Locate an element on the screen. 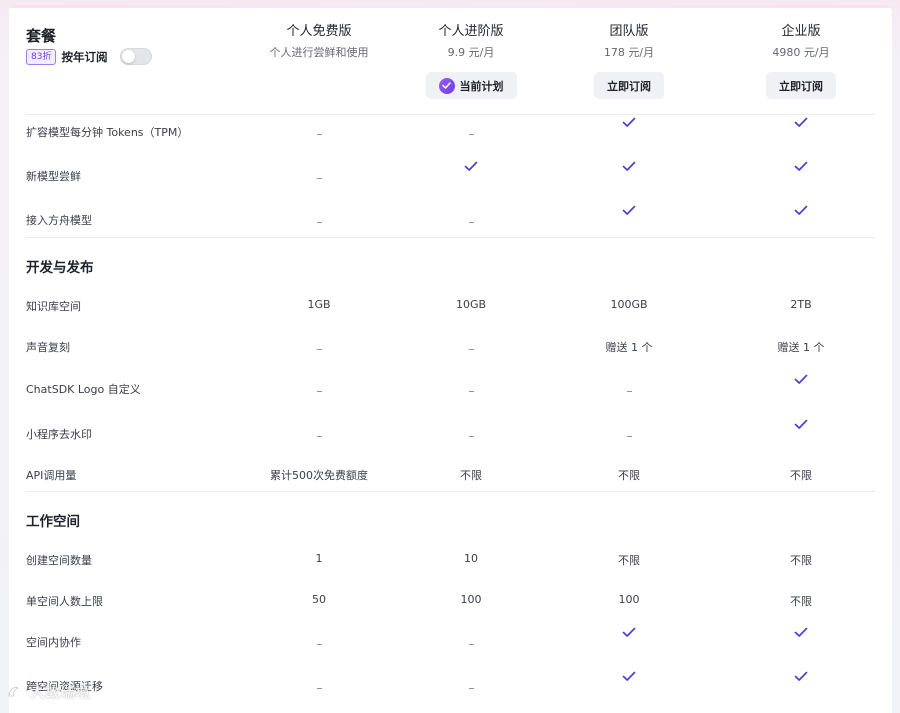 The image size is (900, 713). feature-value: 累计500次免费额度 is located at coordinates (319, 475).